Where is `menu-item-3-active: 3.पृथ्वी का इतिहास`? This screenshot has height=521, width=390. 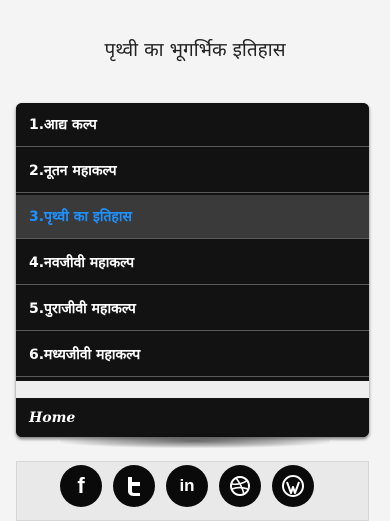
menu-item-3-active: 3.पृथ्वी का इतिहास is located at coordinates (192, 217).